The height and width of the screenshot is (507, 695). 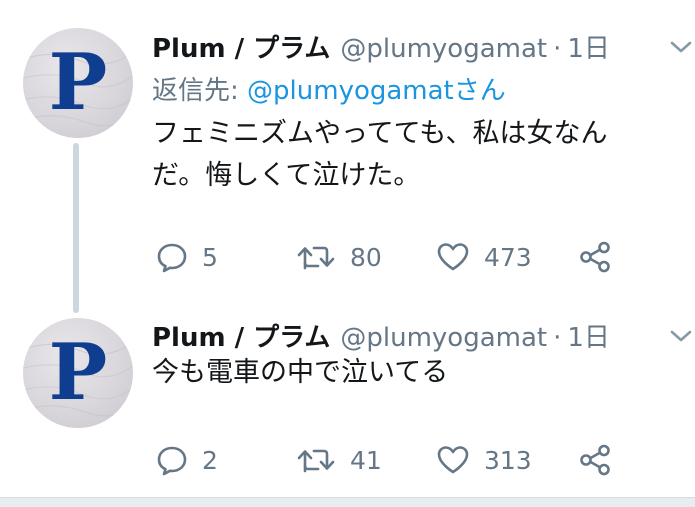 I want to click on timeline-divider, so click(x=347, y=502).